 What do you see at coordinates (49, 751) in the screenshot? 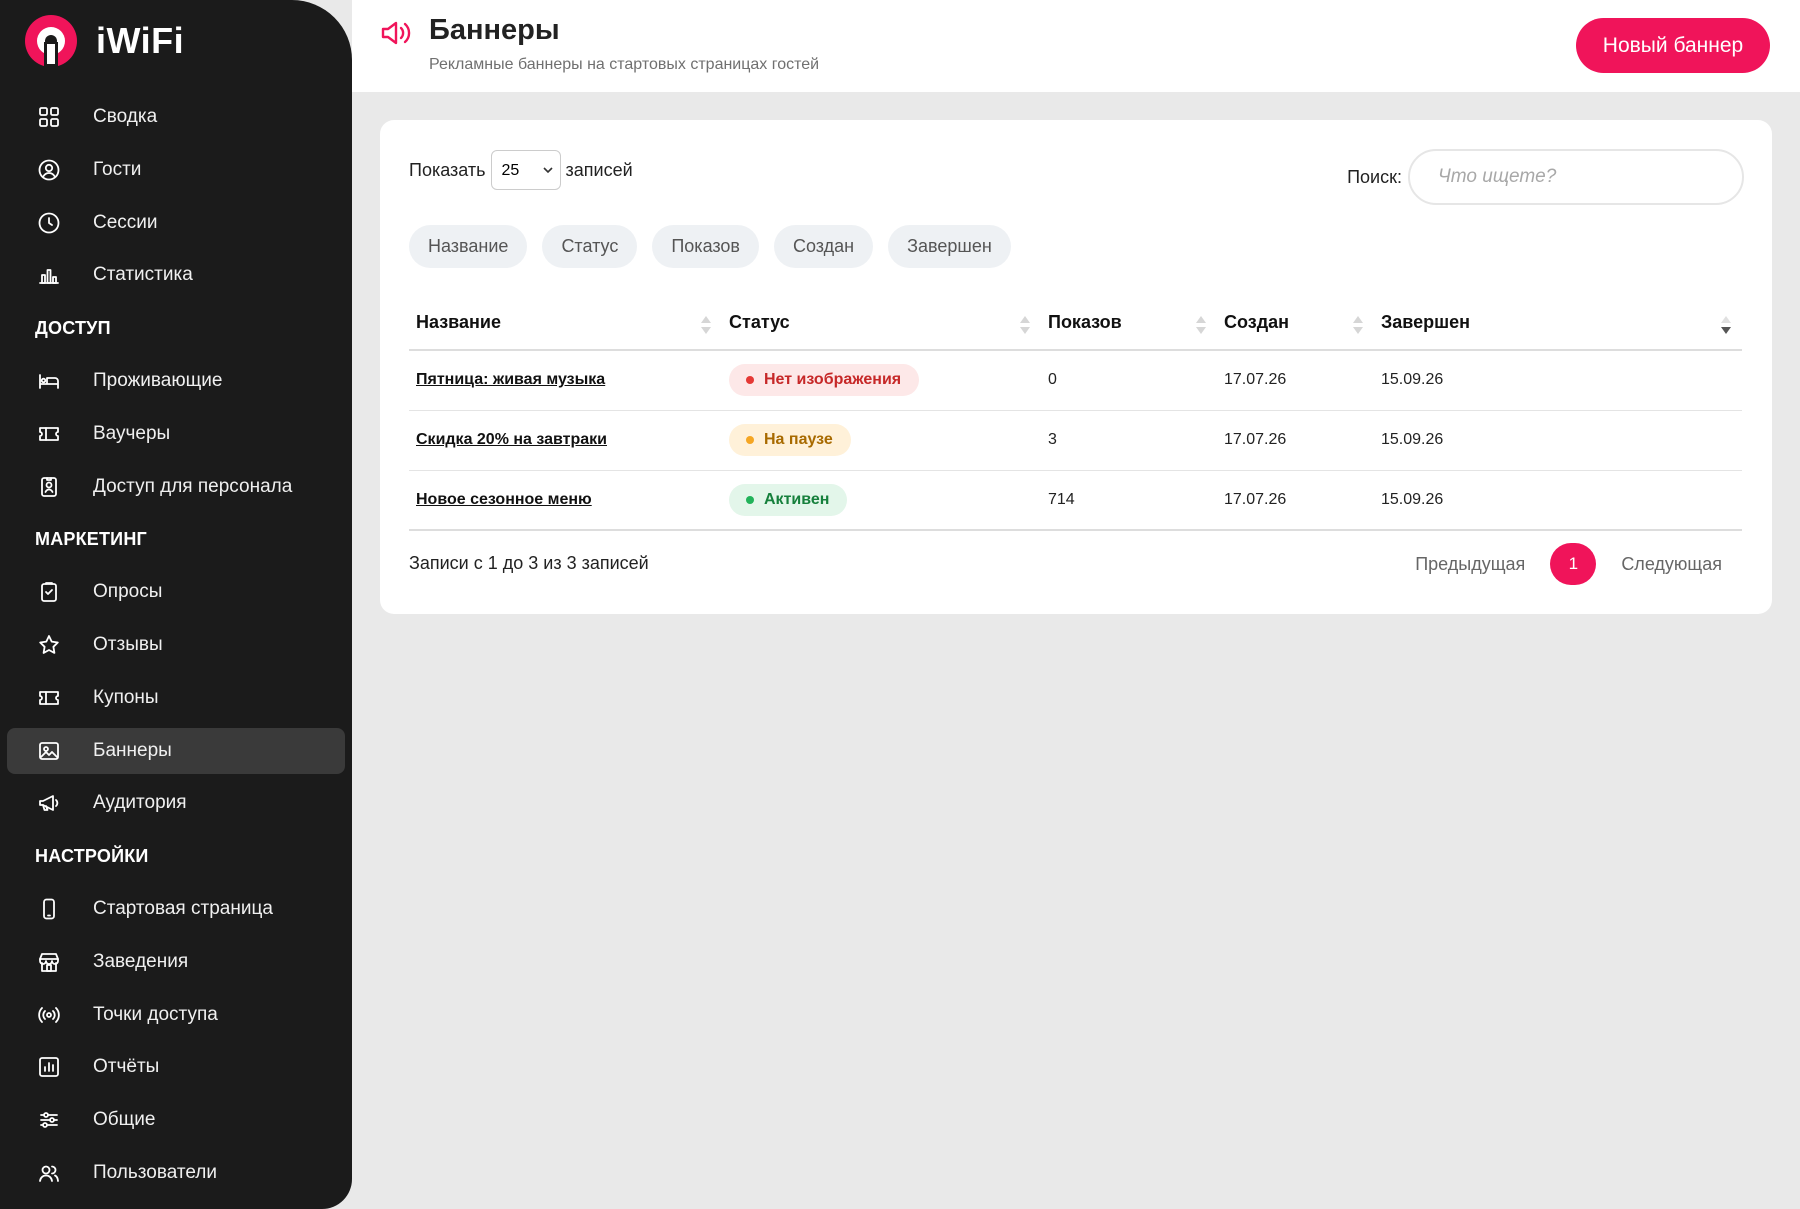
I see `image-icon` at bounding box center [49, 751].